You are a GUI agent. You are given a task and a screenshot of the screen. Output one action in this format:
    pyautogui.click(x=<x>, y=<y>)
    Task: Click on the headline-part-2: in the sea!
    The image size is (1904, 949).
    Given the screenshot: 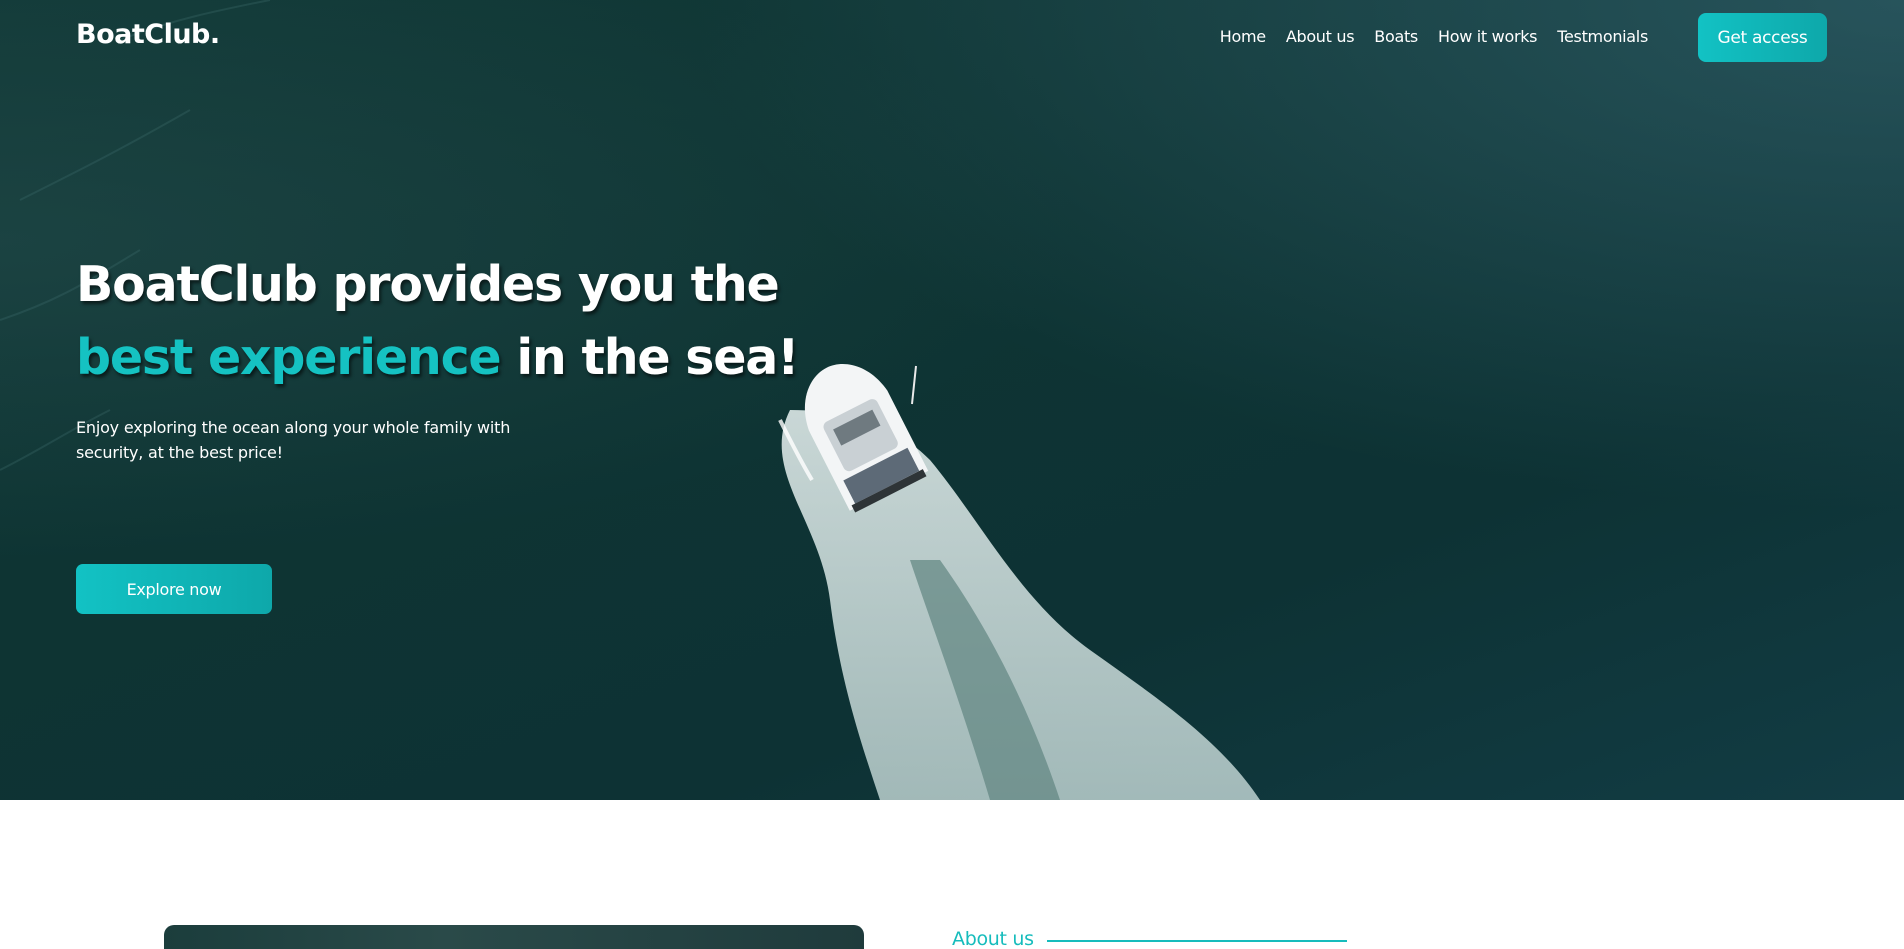 What is the action you would take?
    pyautogui.click(x=649, y=357)
    